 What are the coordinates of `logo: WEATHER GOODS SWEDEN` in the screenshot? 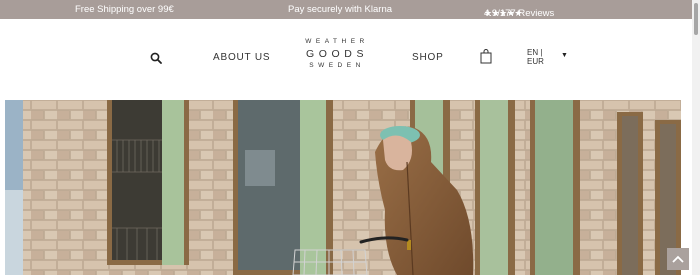 It's located at (337, 53).